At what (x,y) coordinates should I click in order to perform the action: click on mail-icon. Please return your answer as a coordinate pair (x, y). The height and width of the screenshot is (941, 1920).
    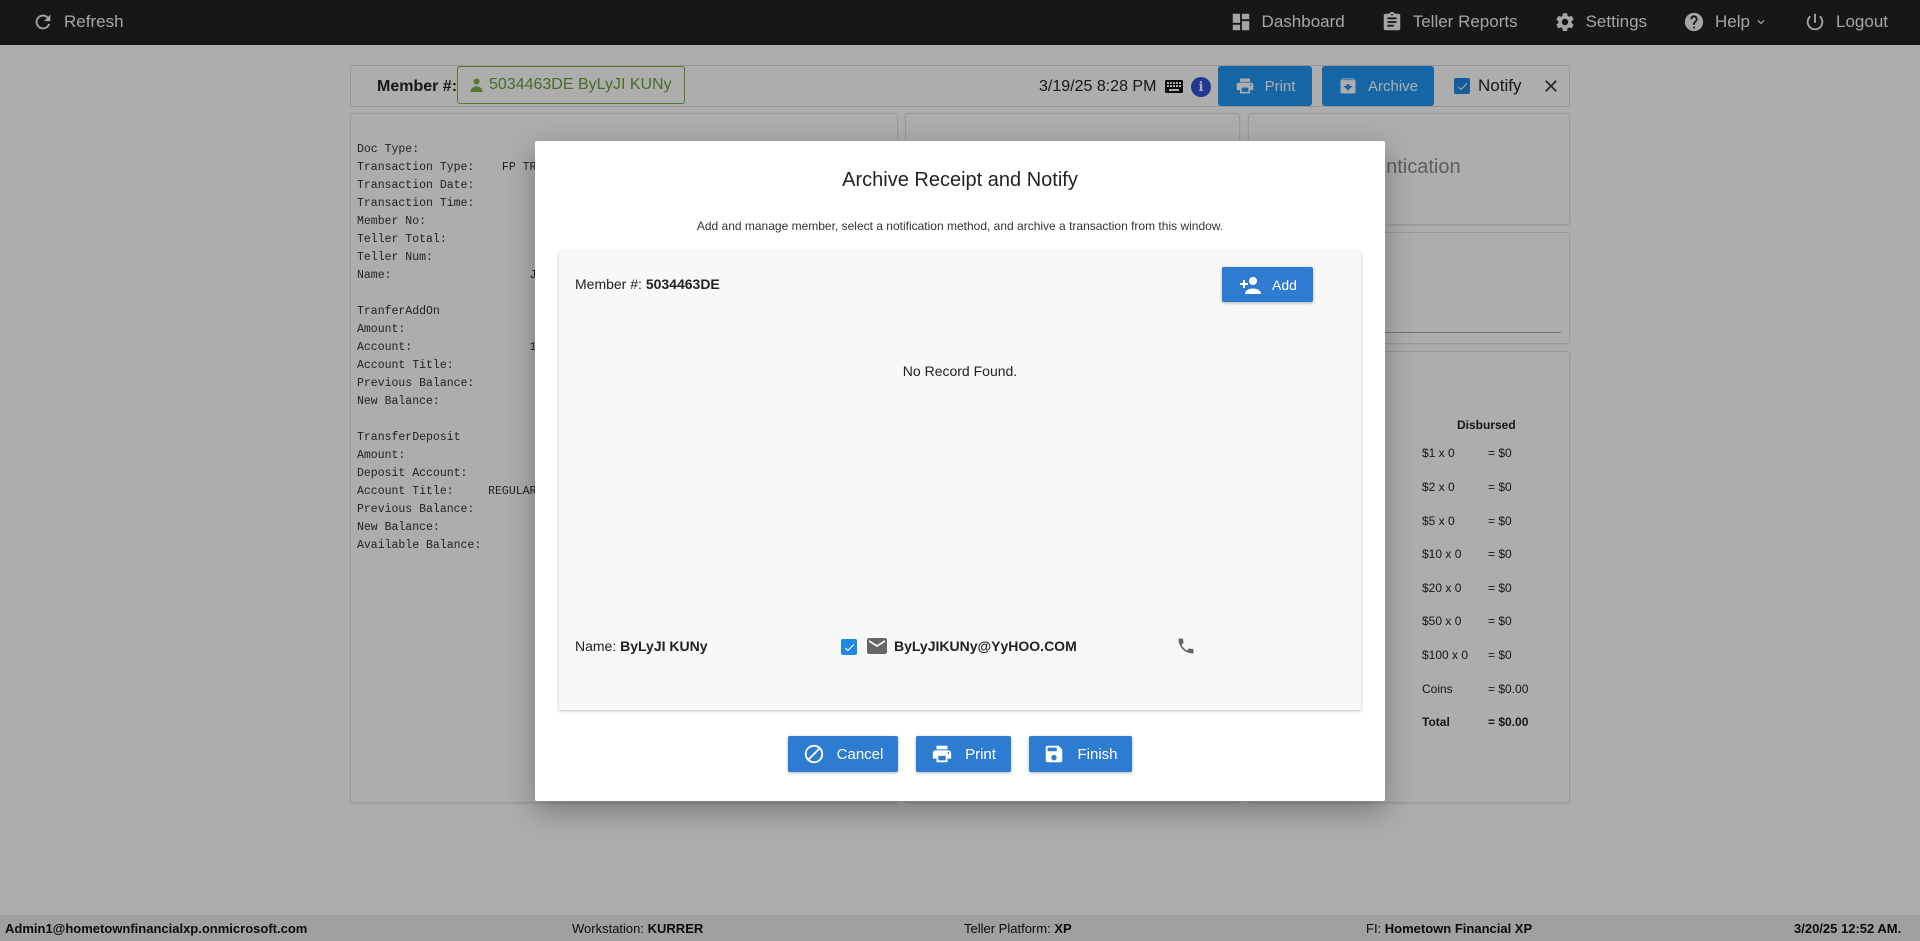
    Looking at the image, I should click on (877, 646).